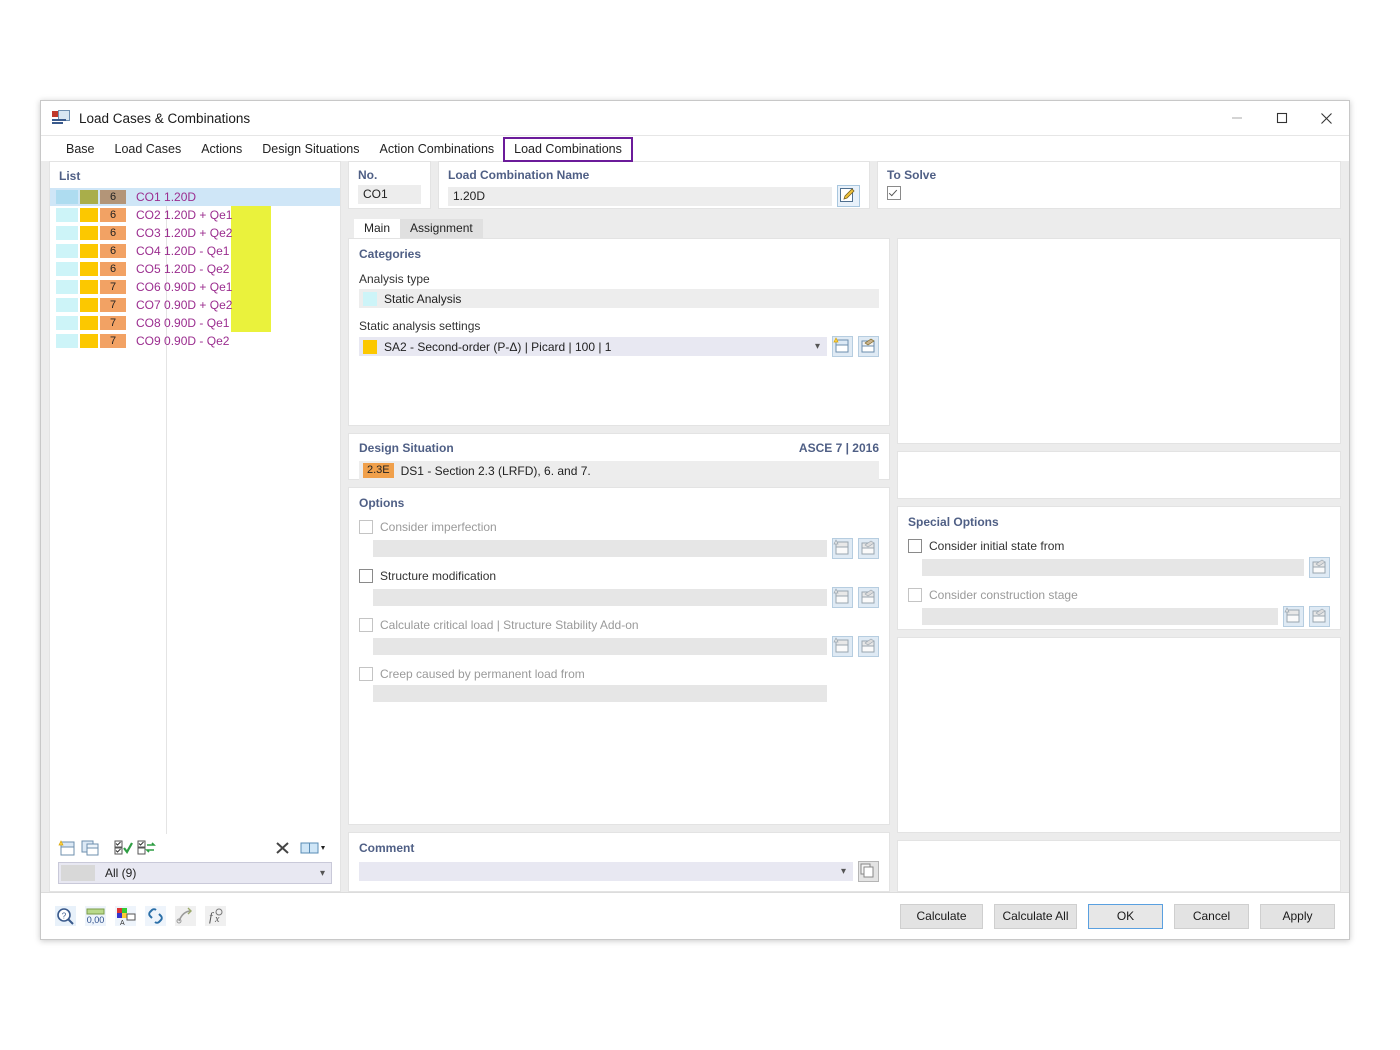 The width and height of the screenshot is (1400, 1050). What do you see at coordinates (195, 269) in the screenshot?
I see `list-item: 6 CO5 1.20D - Qe2` at bounding box center [195, 269].